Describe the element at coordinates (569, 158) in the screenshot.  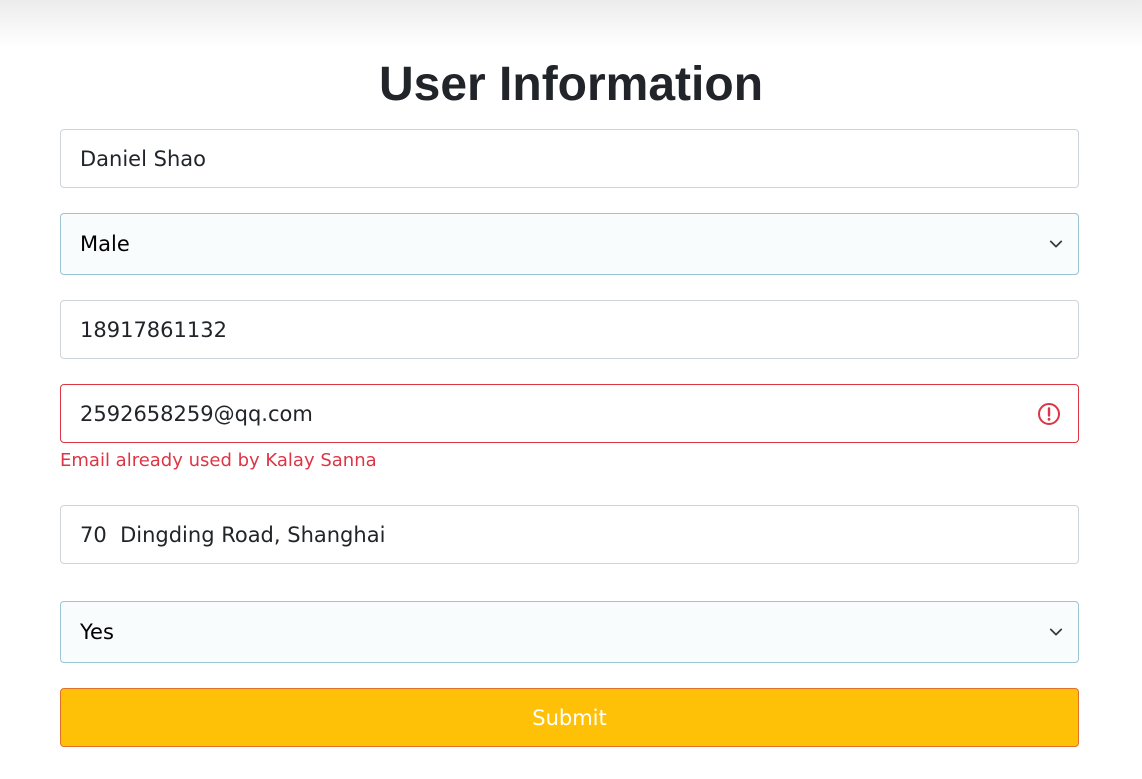
I see `name-input: Daniel Shao` at that location.